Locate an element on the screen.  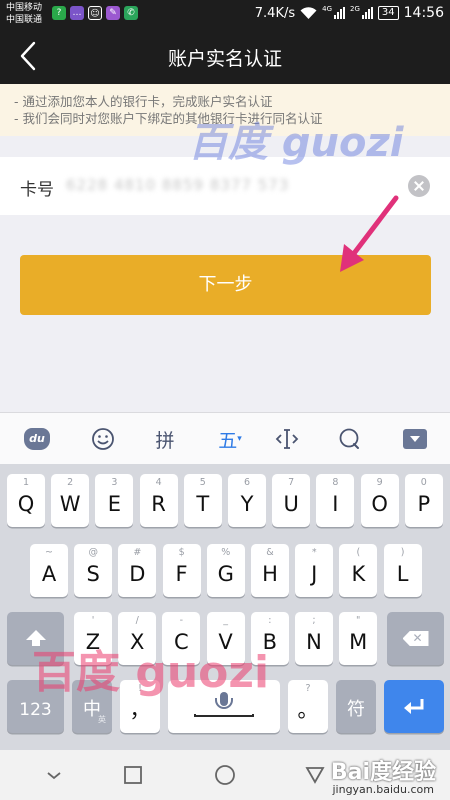
key-s: @ S is located at coordinates (93, 570).